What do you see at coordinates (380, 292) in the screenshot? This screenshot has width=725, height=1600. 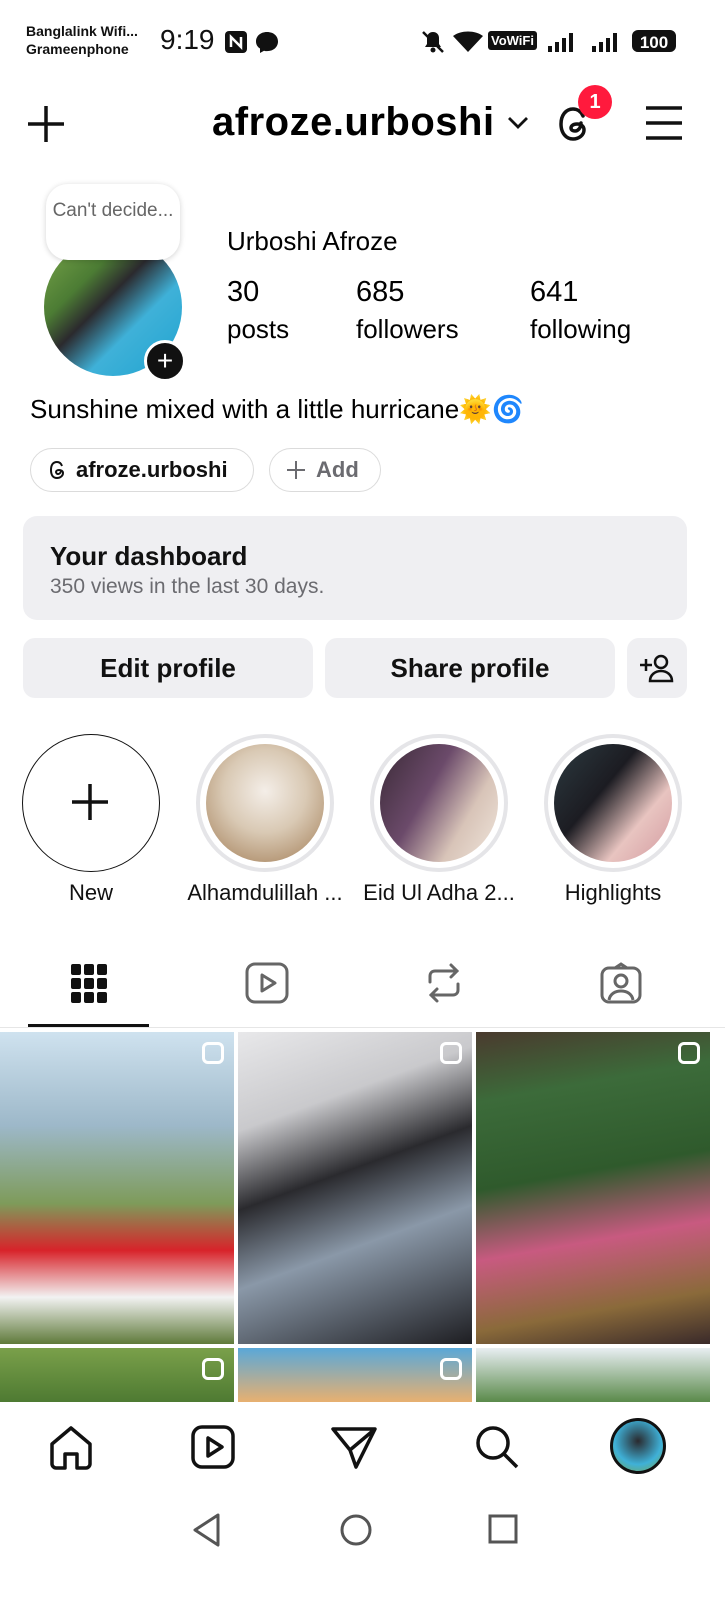 I see `followers-count: 685` at bounding box center [380, 292].